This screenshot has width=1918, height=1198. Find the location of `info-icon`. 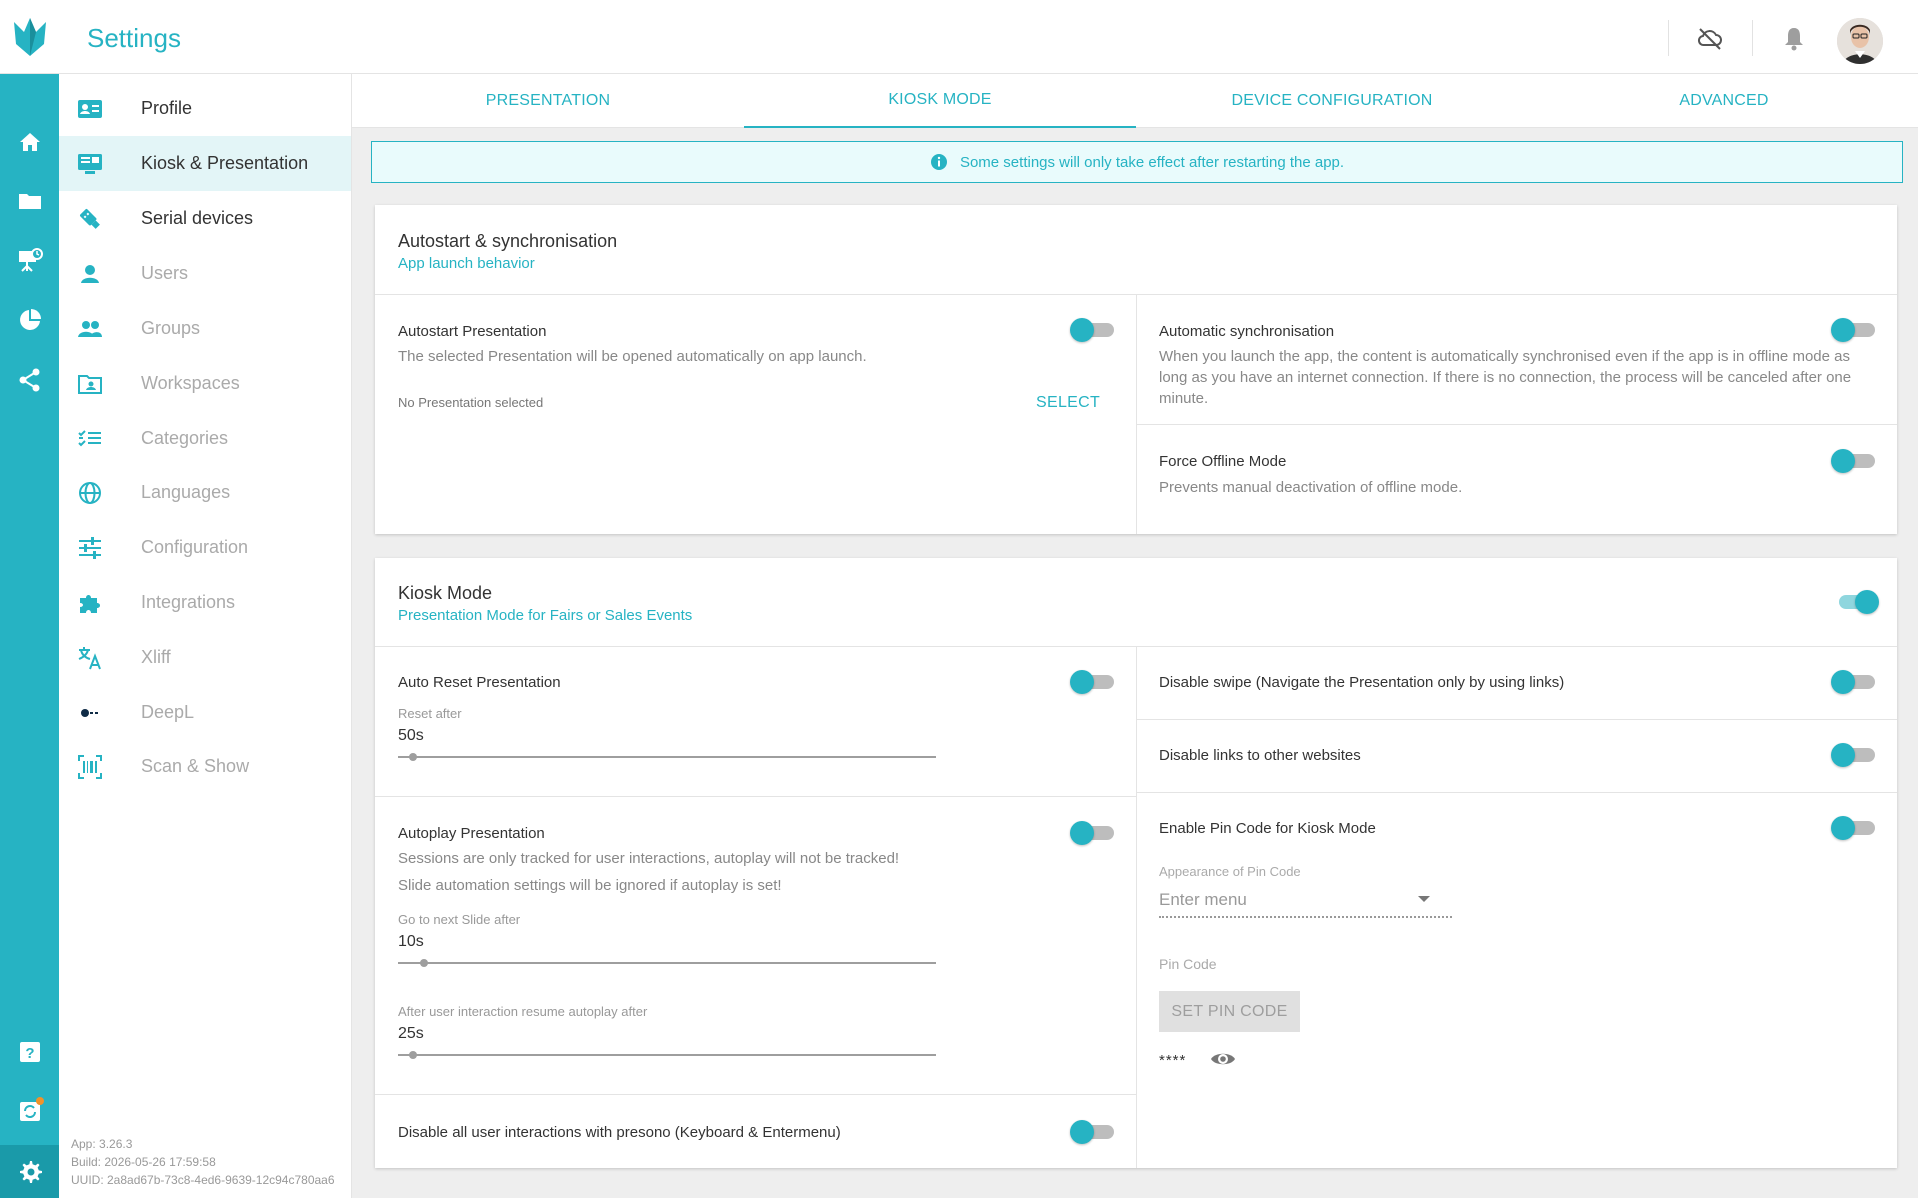

info-icon is located at coordinates (938, 162).